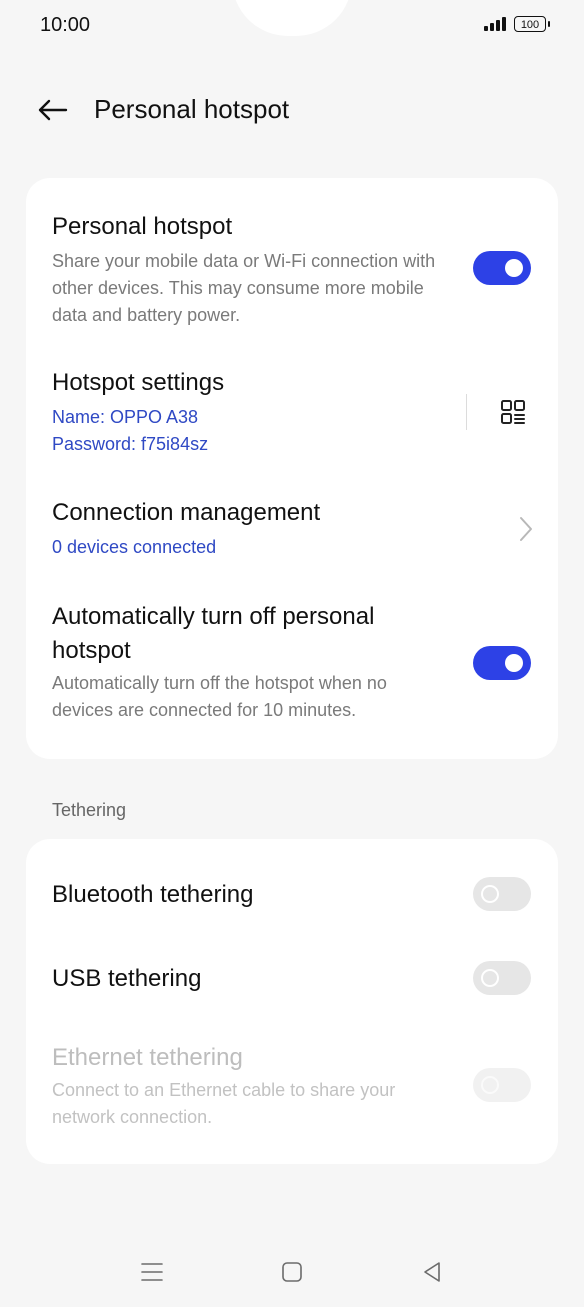 This screenshot has width=584, height=1307. I want to click on auto-off-title-line1: Automatically turn off personal, so click(213, 616).